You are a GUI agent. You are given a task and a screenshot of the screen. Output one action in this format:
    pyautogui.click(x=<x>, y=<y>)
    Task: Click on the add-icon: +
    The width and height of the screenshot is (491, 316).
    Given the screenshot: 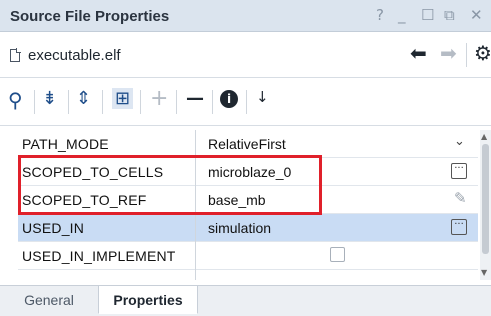 What is the action you would take?
    pyautogui.click(x=159, y=98)
    